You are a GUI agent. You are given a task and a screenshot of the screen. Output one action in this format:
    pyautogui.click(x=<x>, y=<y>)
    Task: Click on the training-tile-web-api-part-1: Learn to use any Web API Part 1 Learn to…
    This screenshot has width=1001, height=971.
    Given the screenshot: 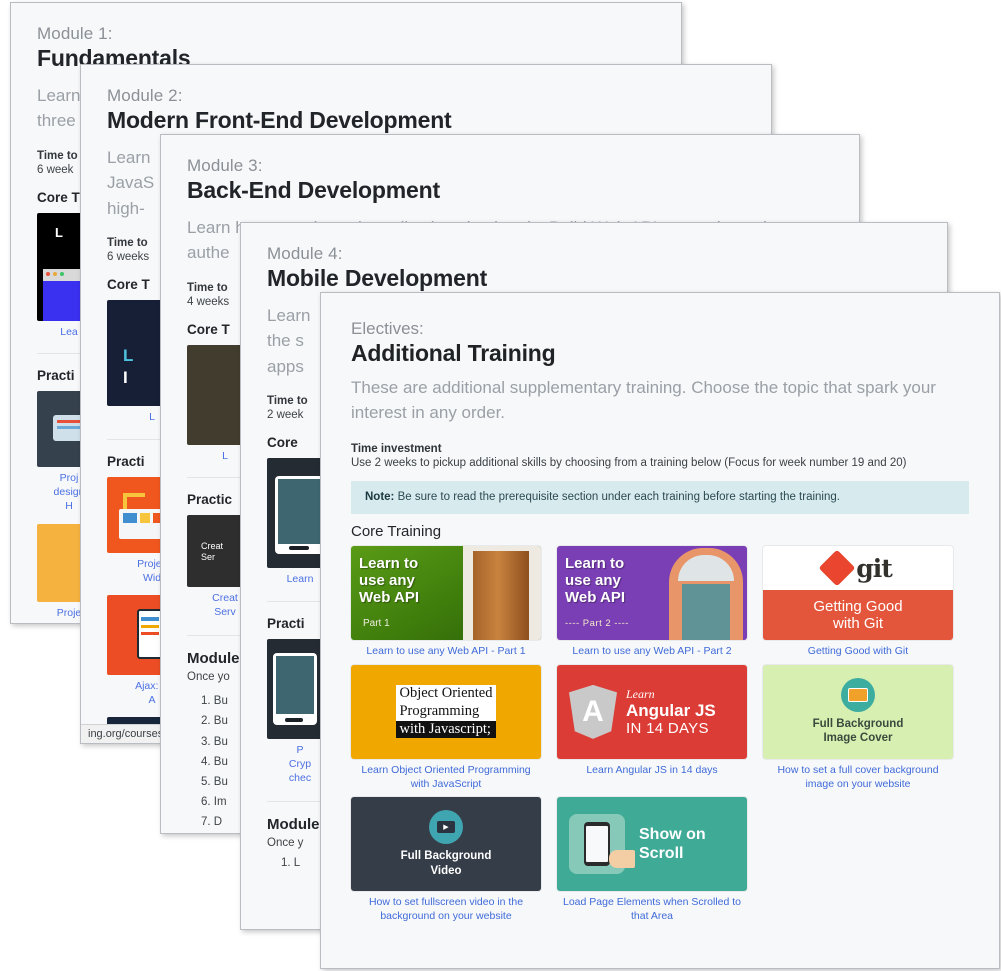 What is the action you would take?
    pyautogui.click(x=446, y=602)
    